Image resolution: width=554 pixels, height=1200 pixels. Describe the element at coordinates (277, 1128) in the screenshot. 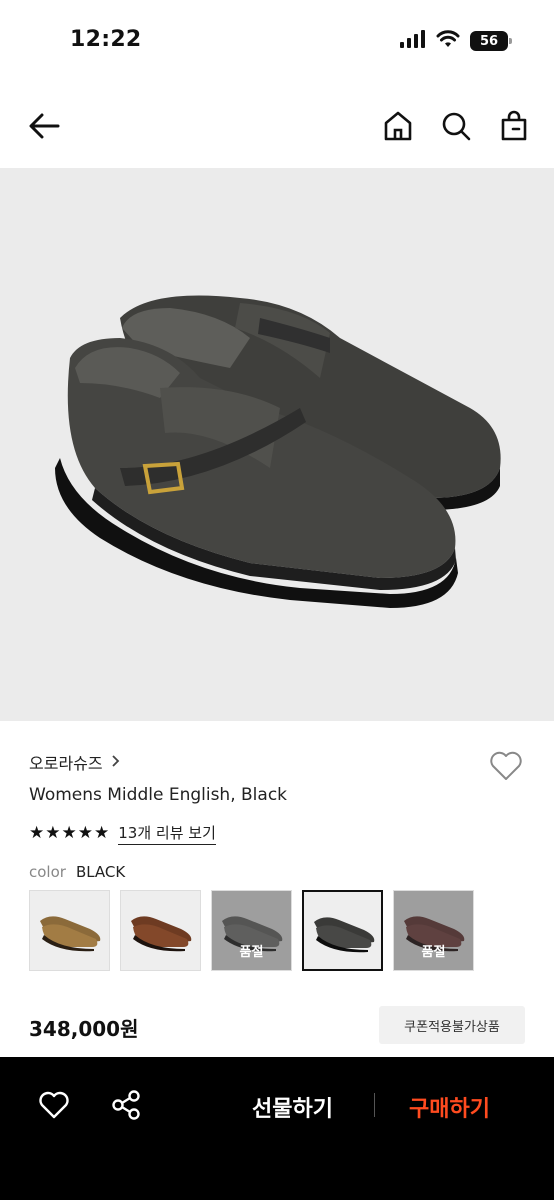

I see `bottom-action-bar: 선물하기 구매하기` at that location.